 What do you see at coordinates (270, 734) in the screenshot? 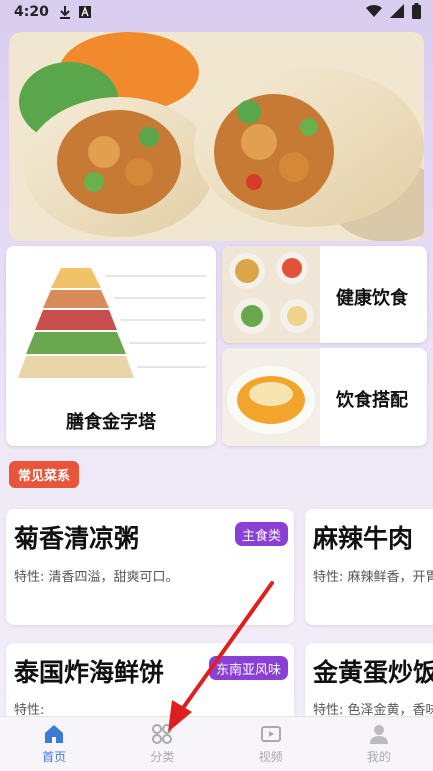
I see `video-icon` at bounding box center [270, 734].